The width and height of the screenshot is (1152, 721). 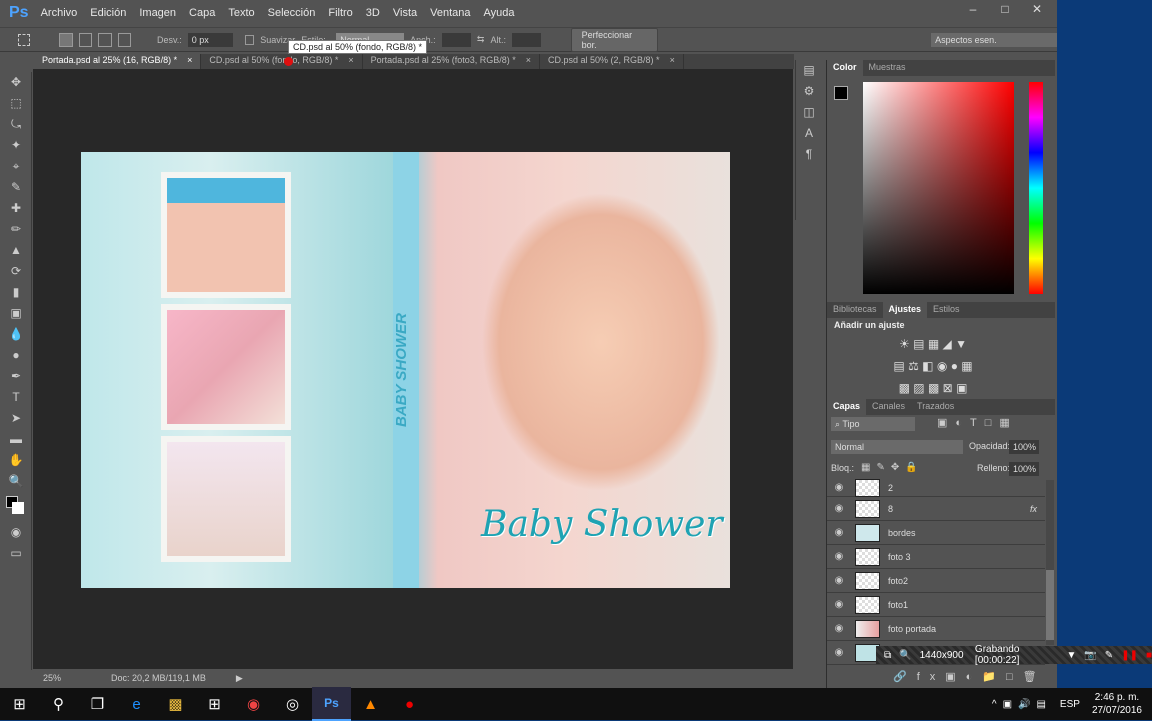 What do you see at coordinates (904, 344) in the screenshot?
I see `brightness-icon: ☀` at bounding box center [904, 344].